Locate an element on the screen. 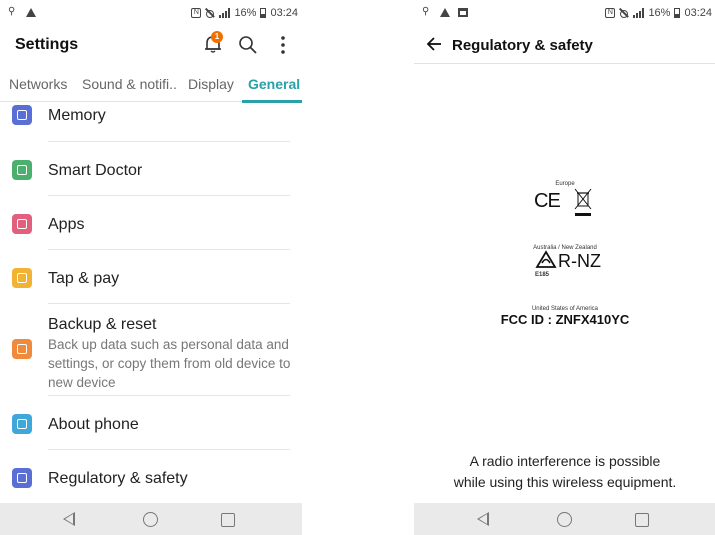 The image size is (715, 535). more-vert-icon is located at coordinates (283, 45).